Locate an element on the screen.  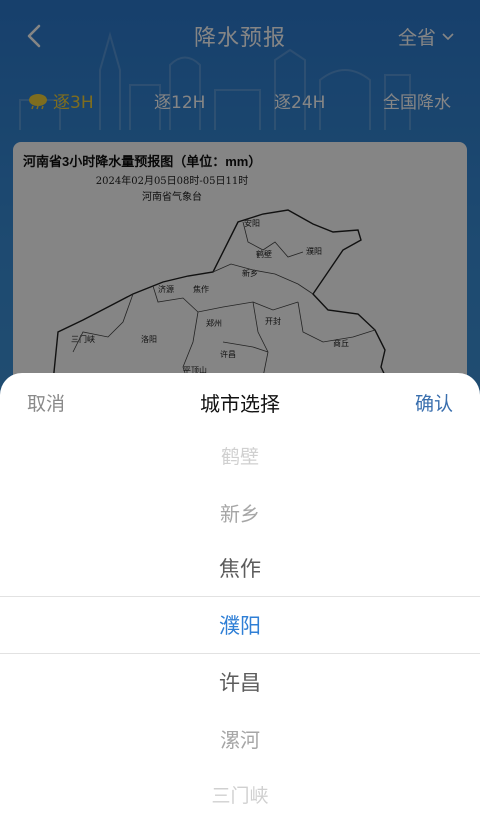
picker-option: 漯河 is located at coordinates (240, 738).